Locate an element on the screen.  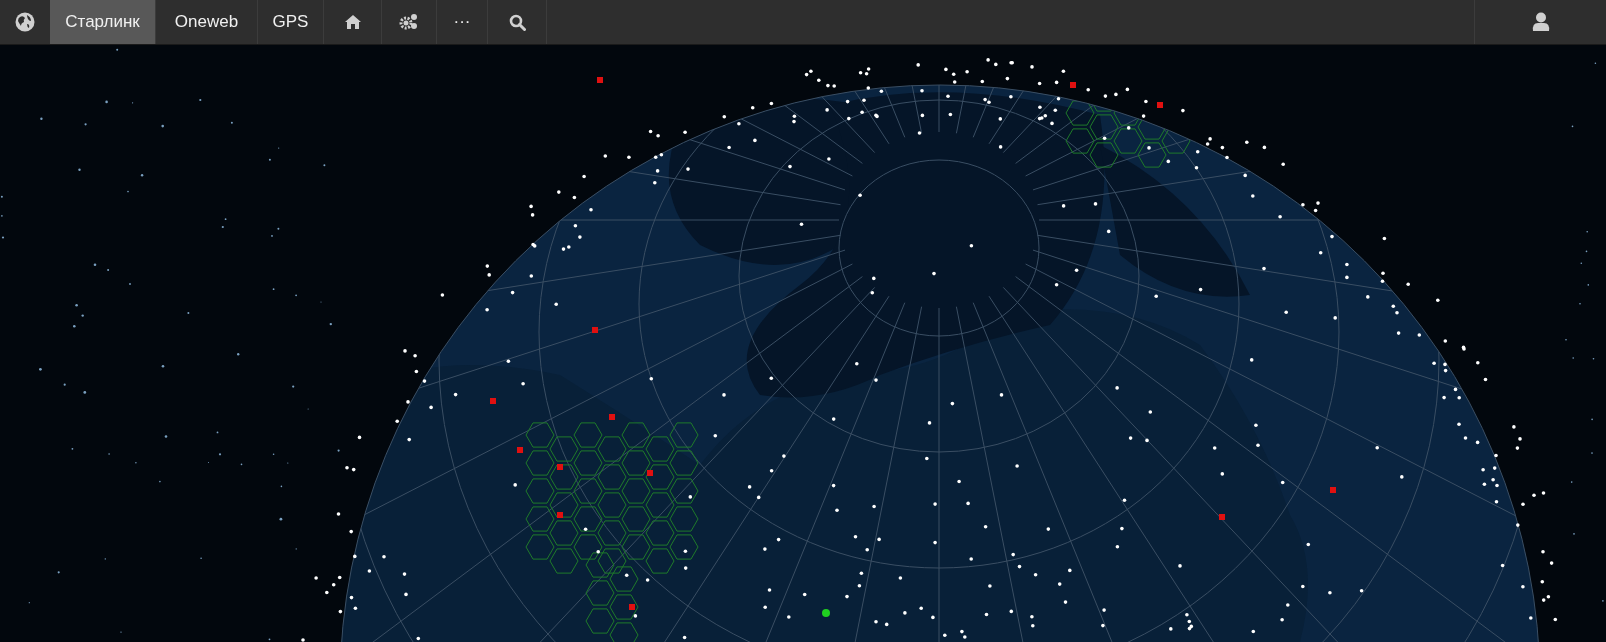
user-icon is located at coordinates (1540, 22).